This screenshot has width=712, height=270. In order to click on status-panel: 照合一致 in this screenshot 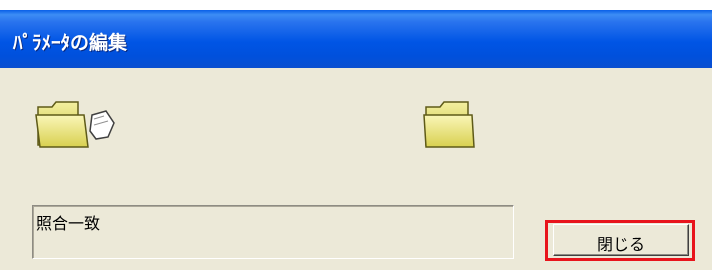, I will do `click(273, 232)`.